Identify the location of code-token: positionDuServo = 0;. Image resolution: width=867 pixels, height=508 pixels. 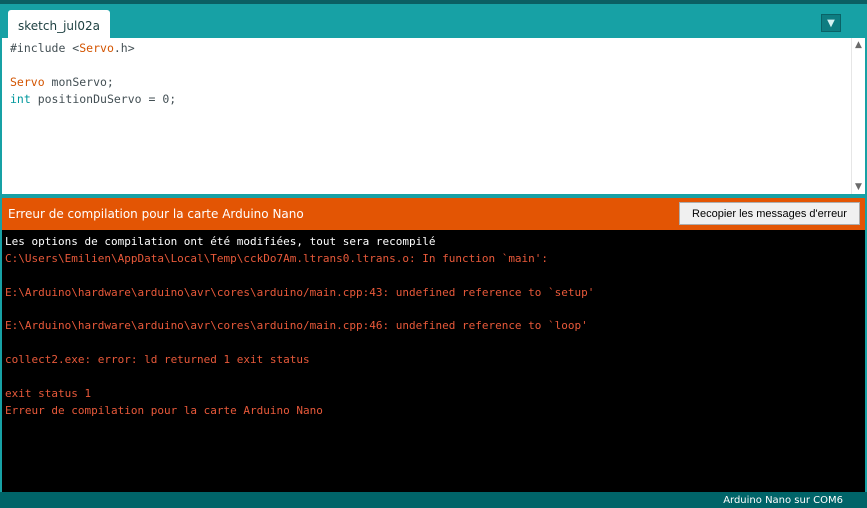
(103, 99).